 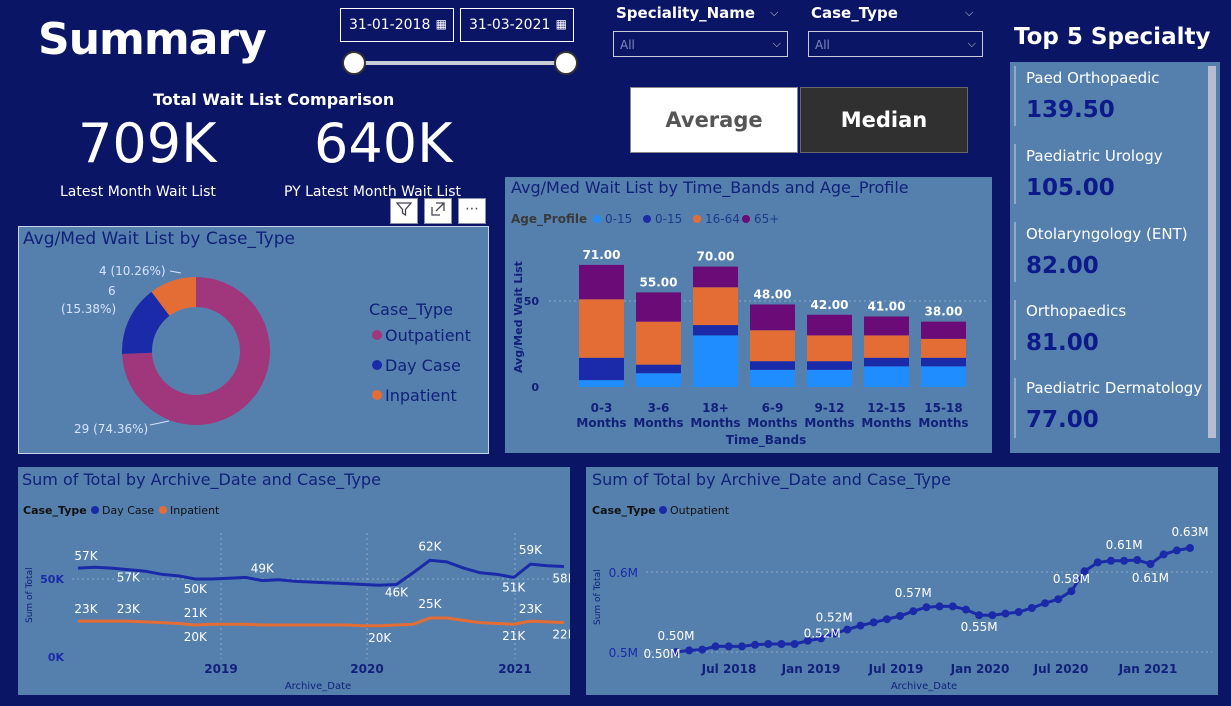 I want to click on end-date-input: 31-03-2021 ▦, so click(x=517, y=25).